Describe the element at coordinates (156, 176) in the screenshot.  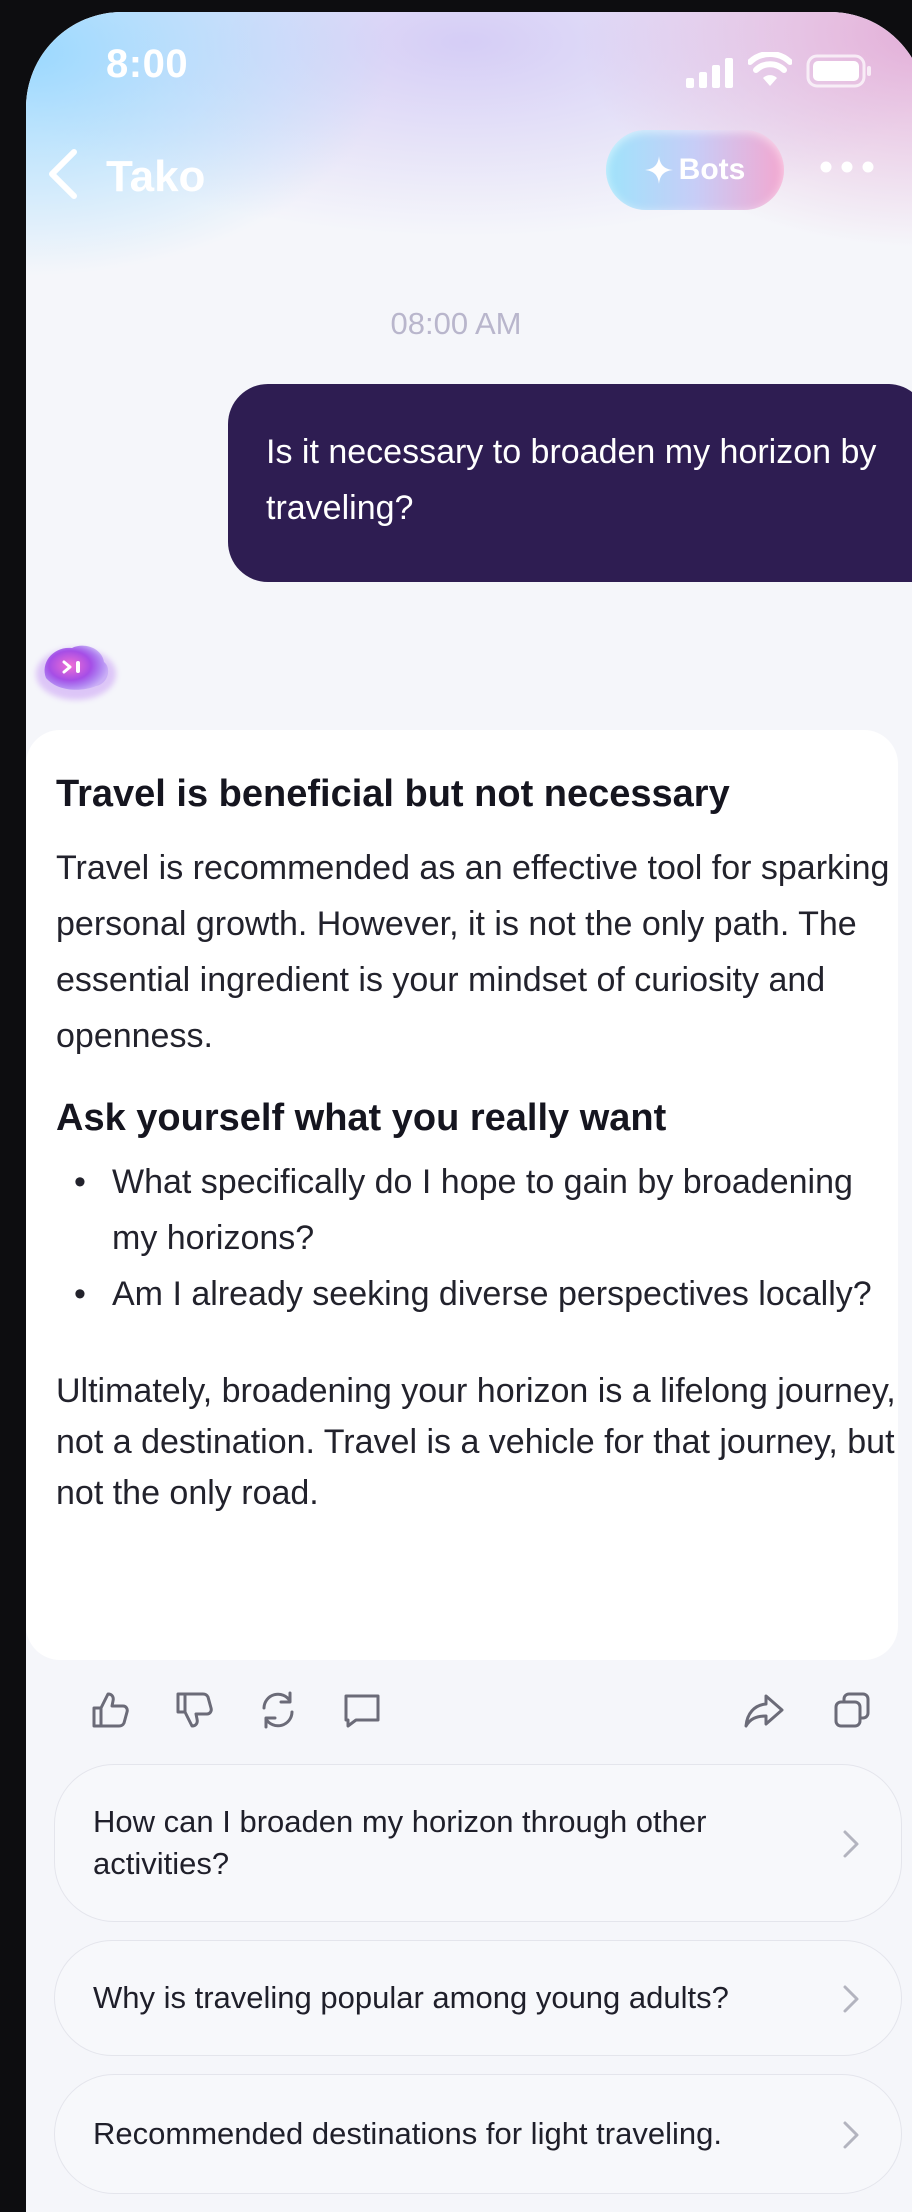
I see `chat-title: Tako` at that location.